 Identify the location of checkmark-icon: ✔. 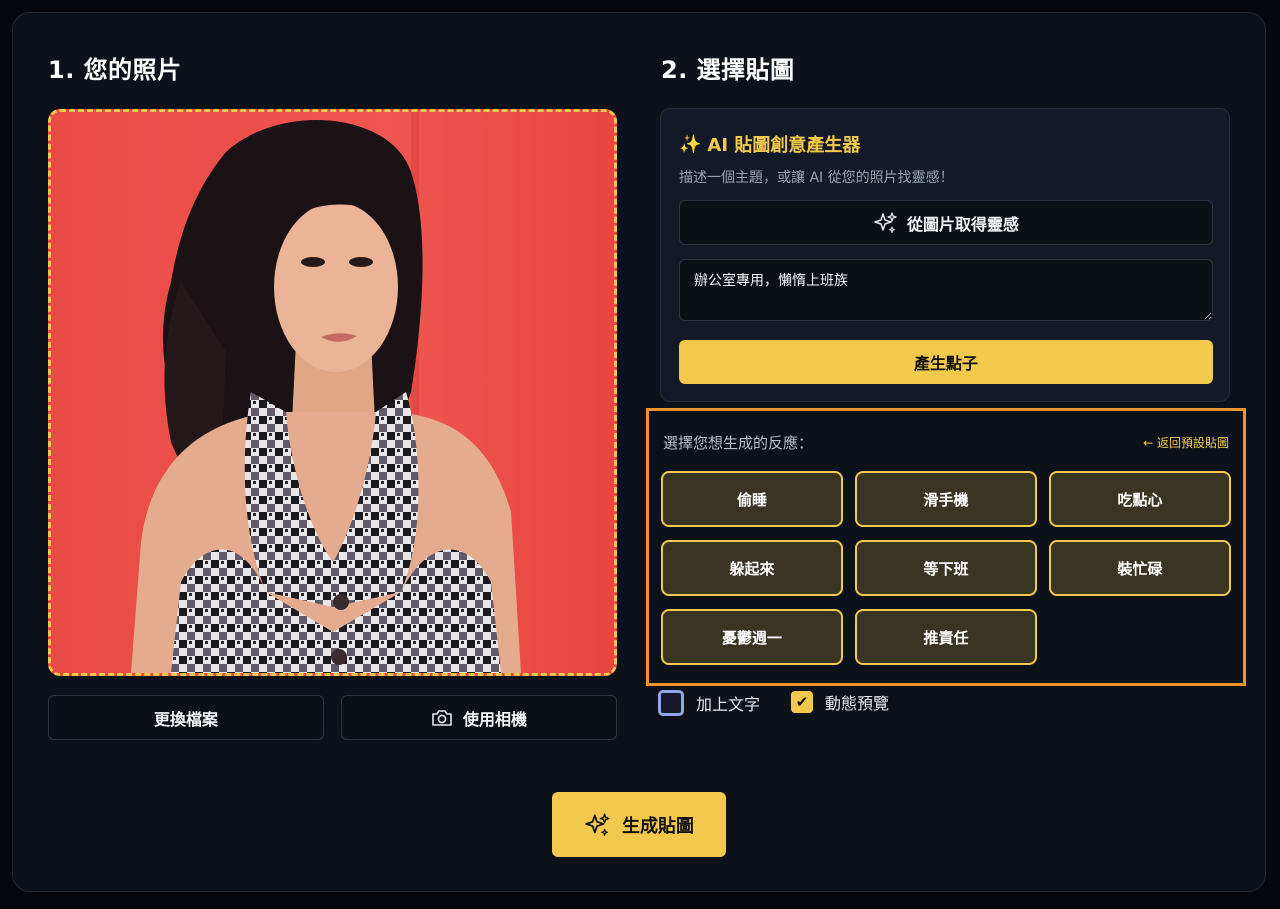
(802, 702).